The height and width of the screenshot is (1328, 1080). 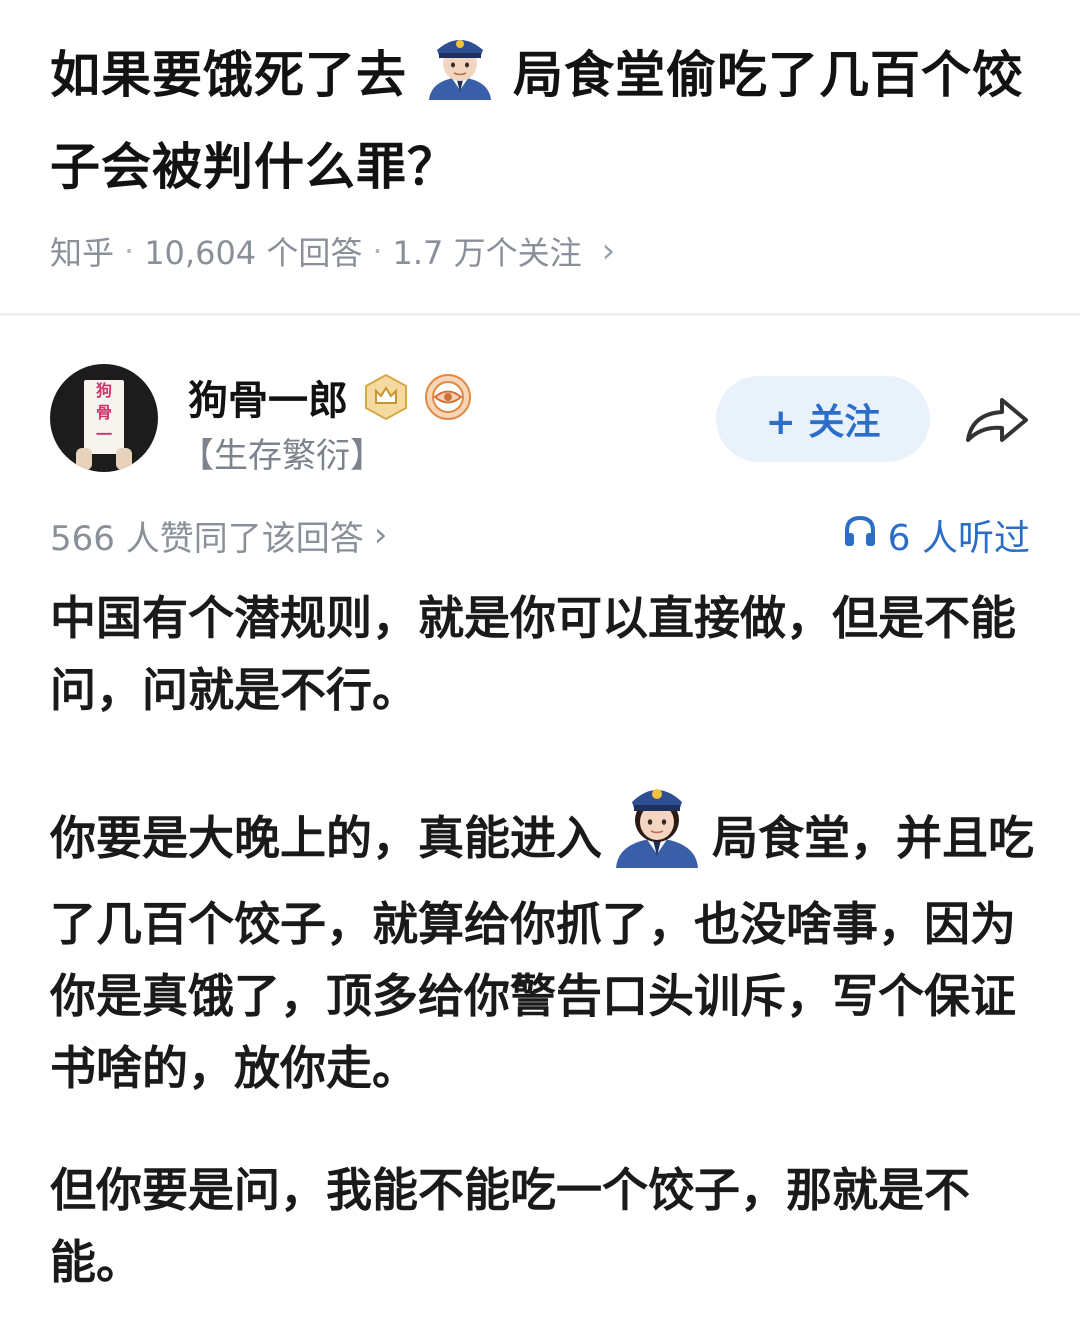 What do you see at coordinates (448, 397) in the screenshot?
I see `eye-badge-icon` at bounding box center [448, 397].